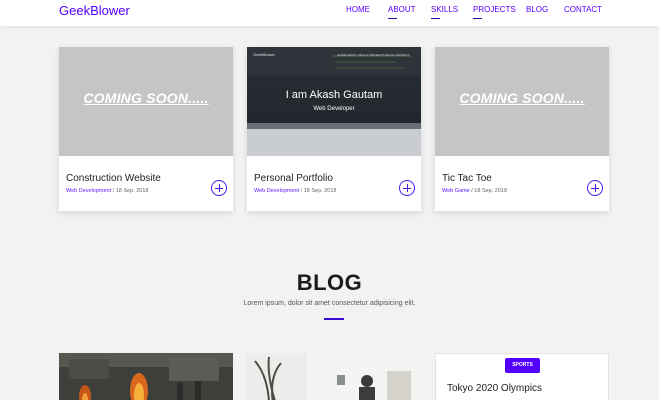  I want to click on blog-card-olympics: SPORTS Tokyo 2020 Olympics, so click(522, 376).